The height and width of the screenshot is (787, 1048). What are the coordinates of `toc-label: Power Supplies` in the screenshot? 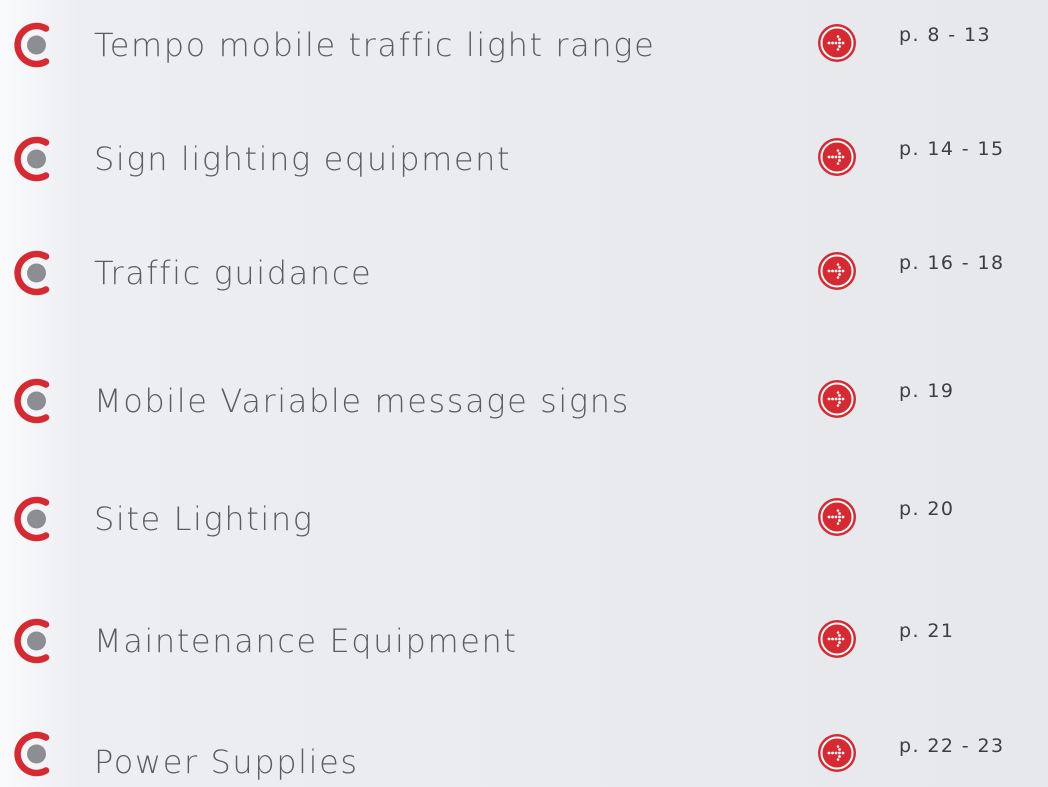 It's located at (226, 762).